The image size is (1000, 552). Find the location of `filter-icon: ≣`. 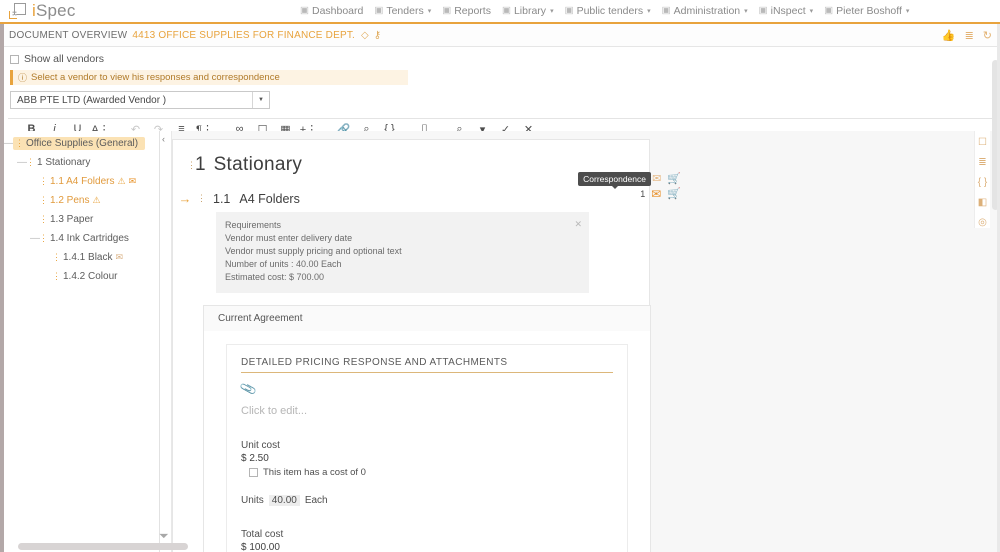

filter-icon: ≣ is located at coordinates (969, 35).